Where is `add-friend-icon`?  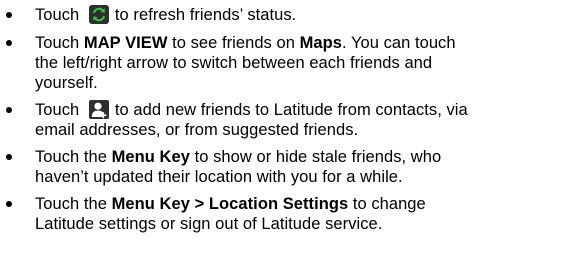 add-friend-icon is located at coordinates (98, 109).